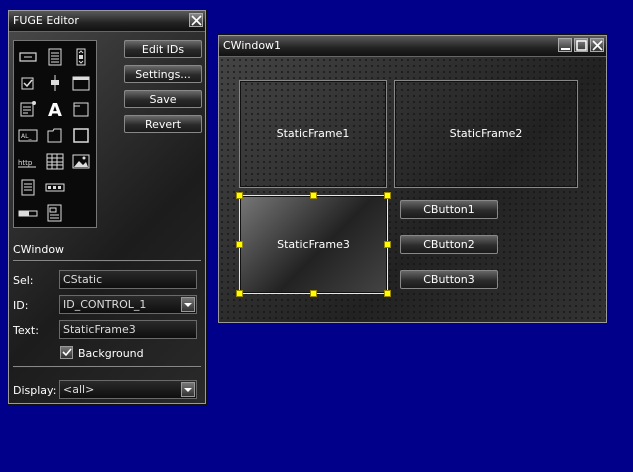  I want to click on revert-button: Revert, so click(163, 124).